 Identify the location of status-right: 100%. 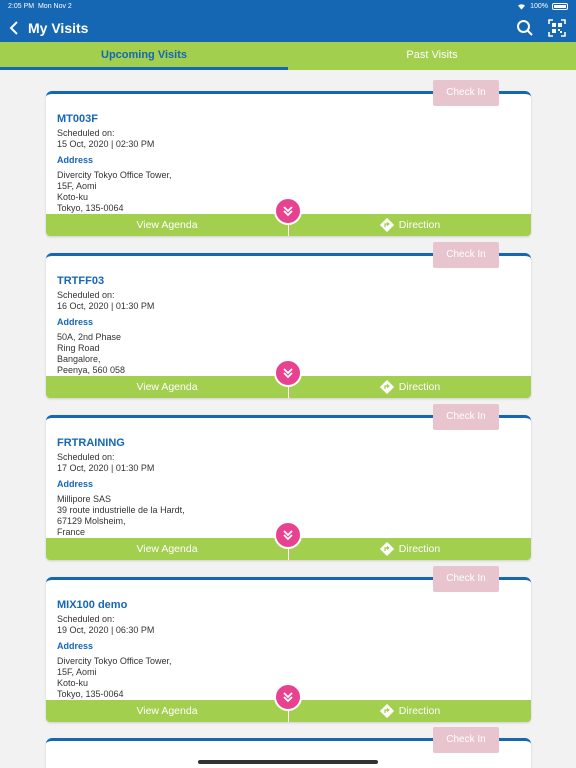
(542, 6).